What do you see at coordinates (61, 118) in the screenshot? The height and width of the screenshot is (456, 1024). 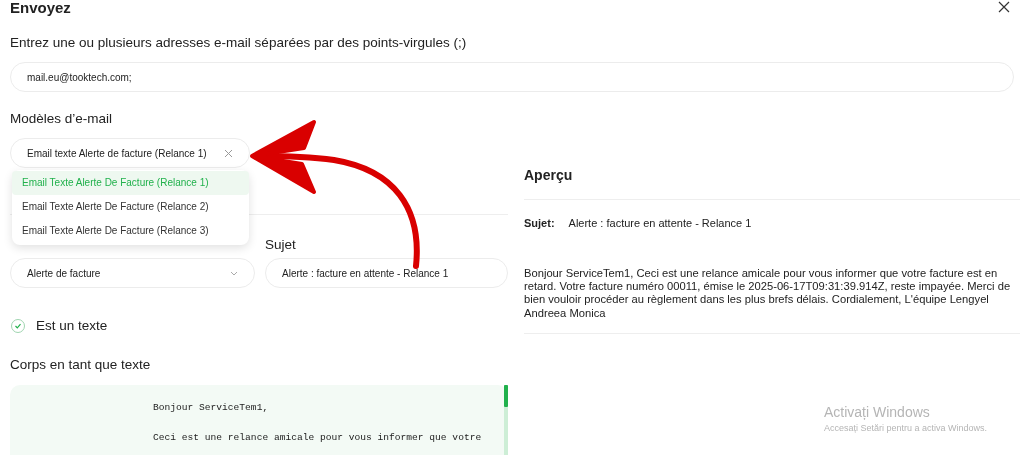 I see `field-label: Modèles d’e-mail` at bounding box center [61, 118].